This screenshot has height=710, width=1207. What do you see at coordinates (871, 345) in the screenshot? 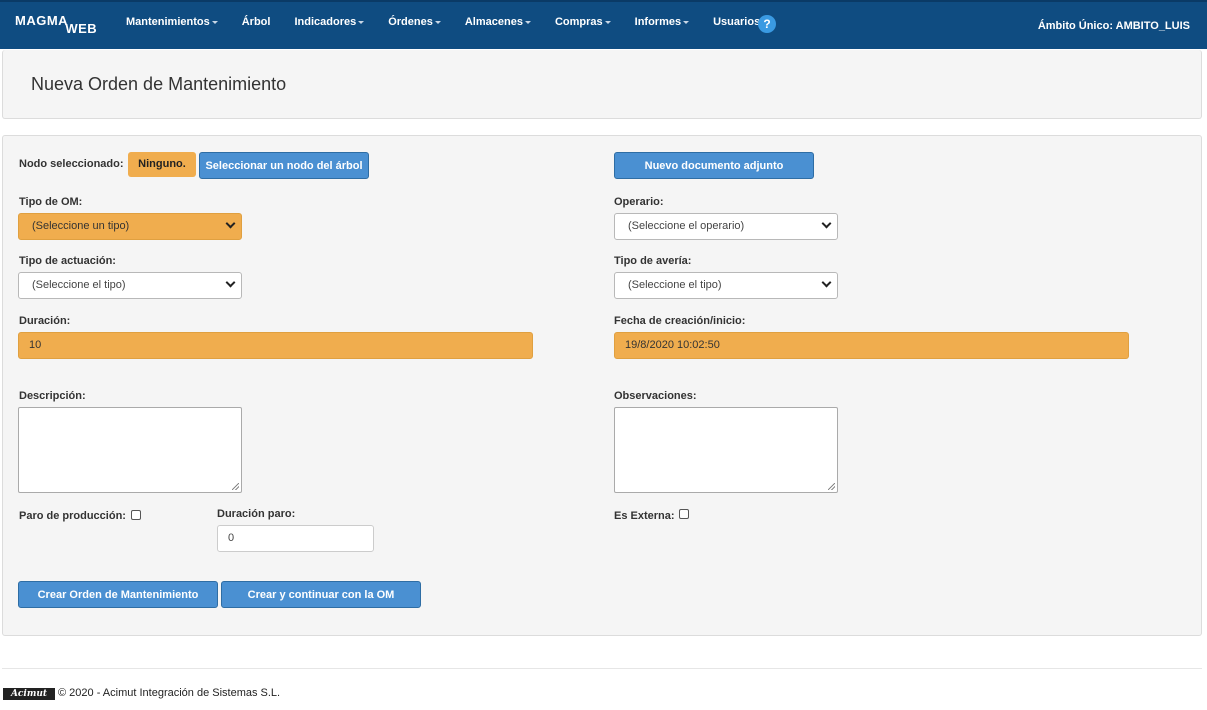
I see `fecha-input: 19/8/2020 10:02:50` at bounding box center [871, 345].